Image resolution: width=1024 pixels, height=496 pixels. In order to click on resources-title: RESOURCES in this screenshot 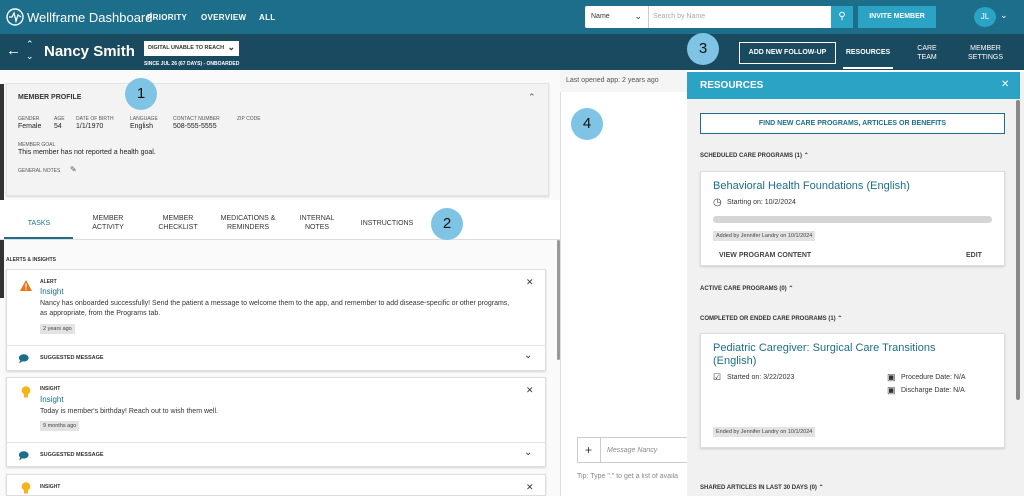, I will do `click(732, 85)`.